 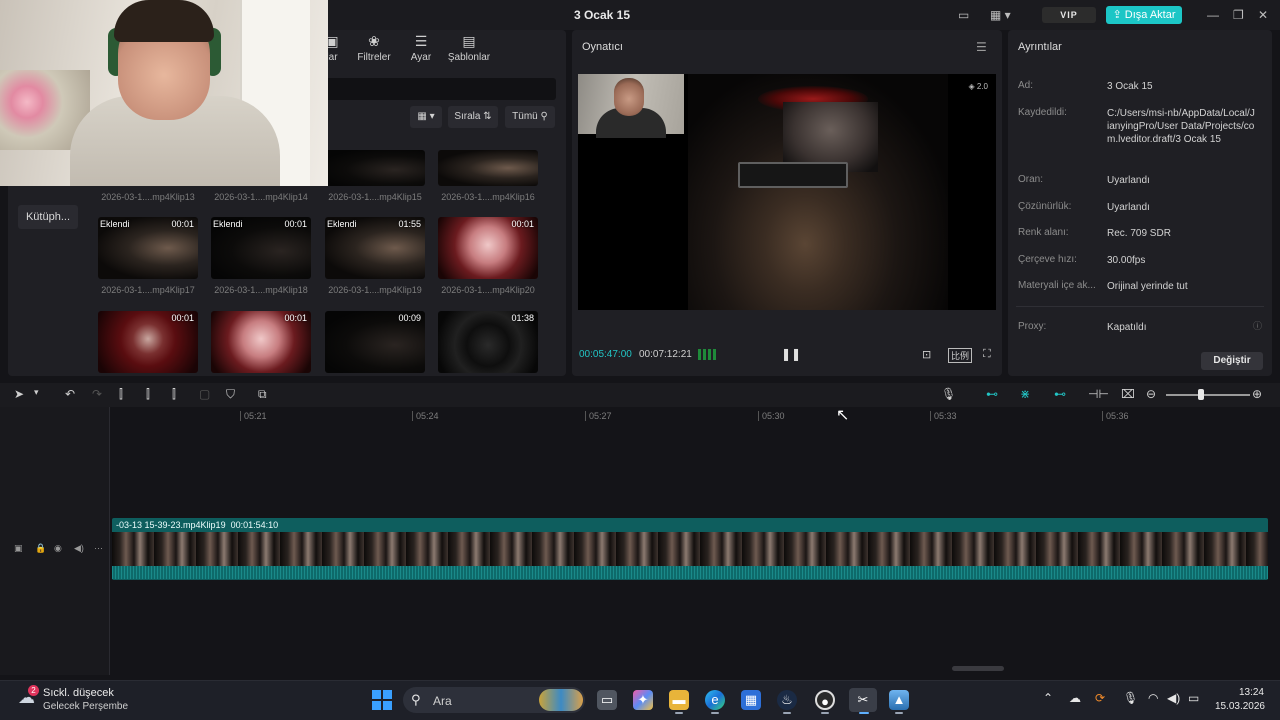 I want to click on microphone-icon: 🎙, so click(x=948, y=394).